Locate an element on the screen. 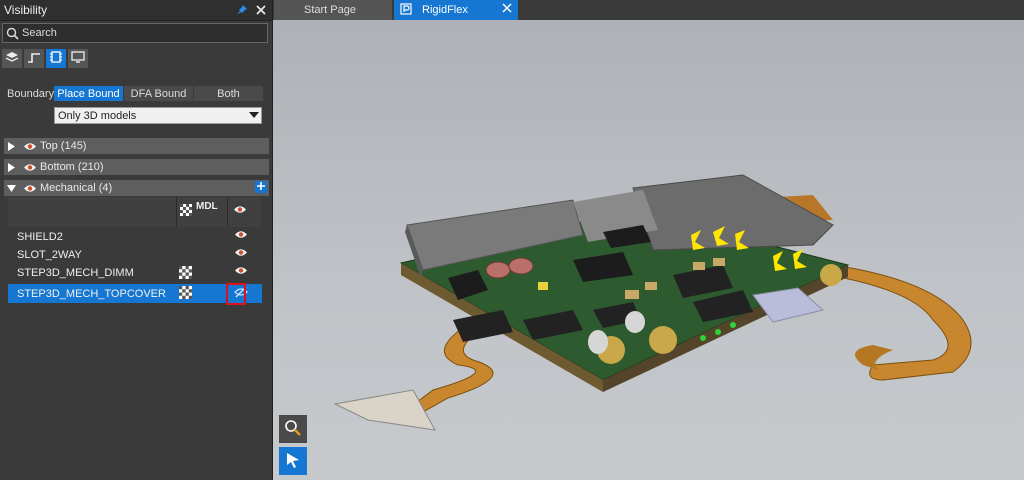 Image resolution: width=1024 pixels, height=480 pixels. cursor-arrow-icon is located at coordinates (293, 461).